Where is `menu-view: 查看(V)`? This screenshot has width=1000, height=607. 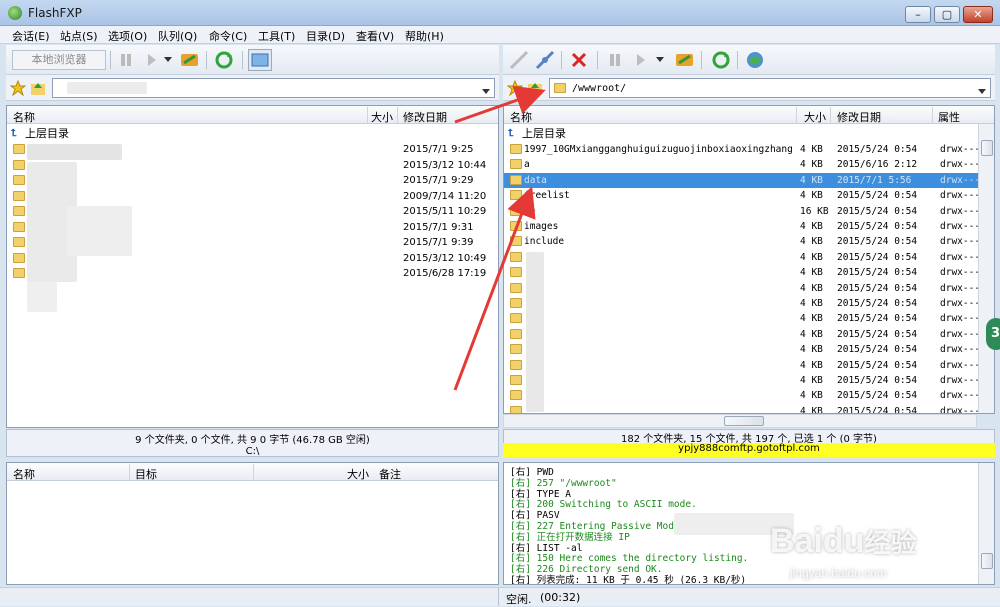
menu-view: 查看(V) is located at coordinates (375, 36).